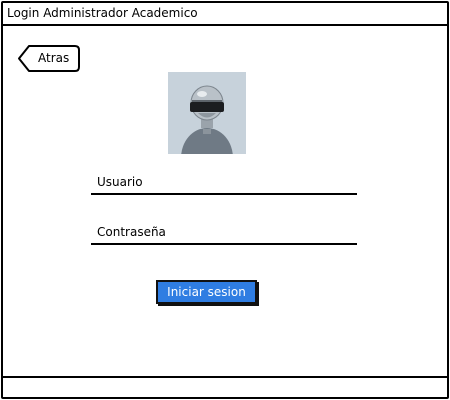 The height and width of the screenshot is (400, 450). What do you see at coordinates (225, 377) in the screenshot?
I see `footer-bar` at bounding box center [225, 377].